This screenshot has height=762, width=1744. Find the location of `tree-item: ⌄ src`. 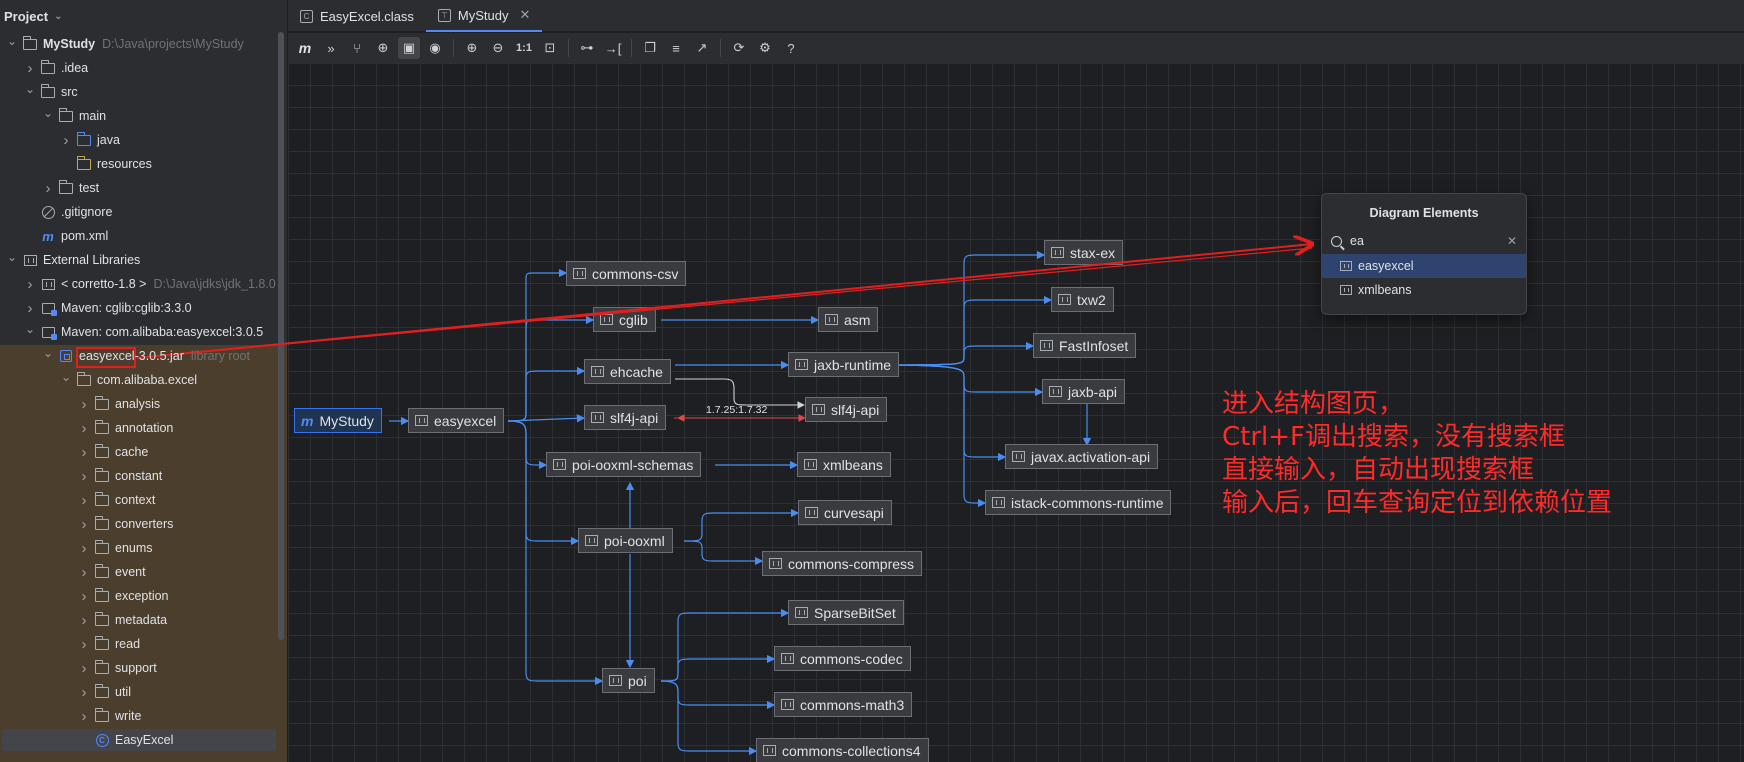

tree-item: ⌄ src is located at coordinates (143, 92).